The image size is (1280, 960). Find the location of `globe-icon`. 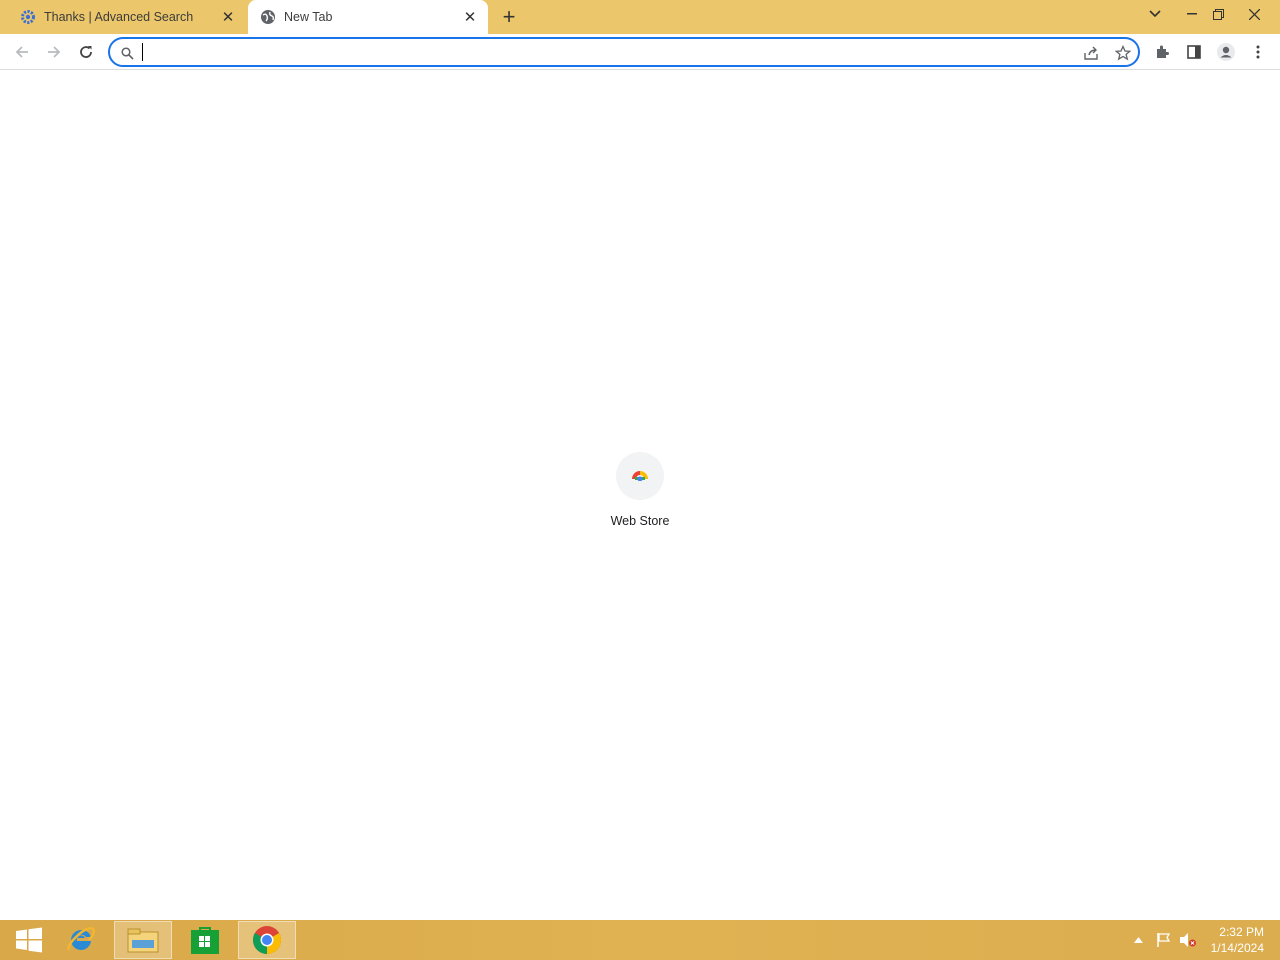

globe-icon is located at coordinates (268, 17).